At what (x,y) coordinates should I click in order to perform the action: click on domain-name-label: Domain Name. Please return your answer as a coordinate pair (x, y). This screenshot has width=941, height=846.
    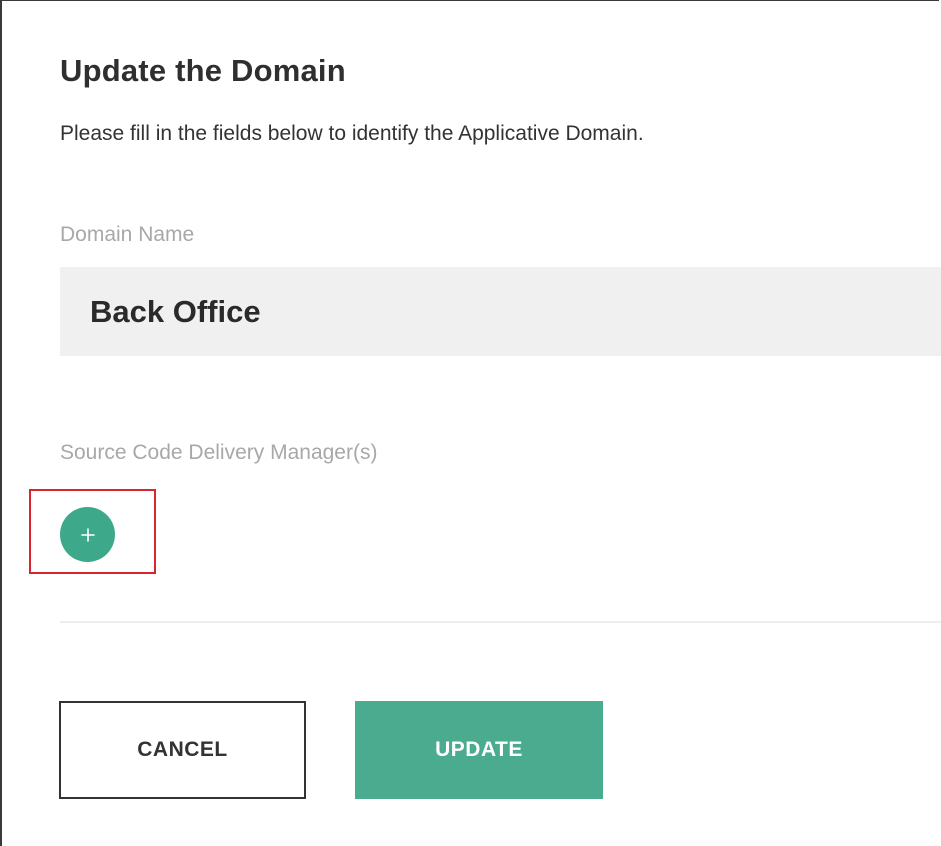
    Looking at the image, I should click on (127, 234).